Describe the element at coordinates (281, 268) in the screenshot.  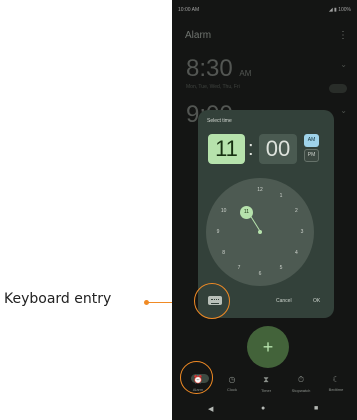
I see `clock-number: 5` at that location.